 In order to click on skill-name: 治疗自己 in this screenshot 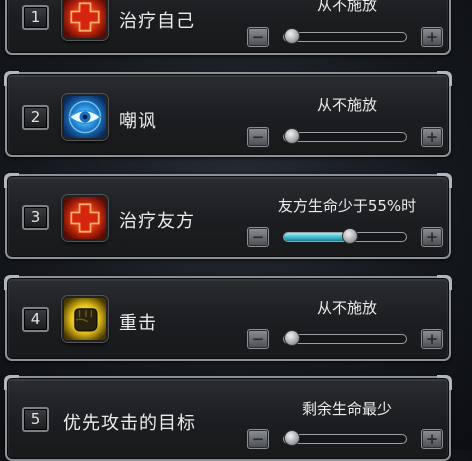, I will do `click(157, 21)`.